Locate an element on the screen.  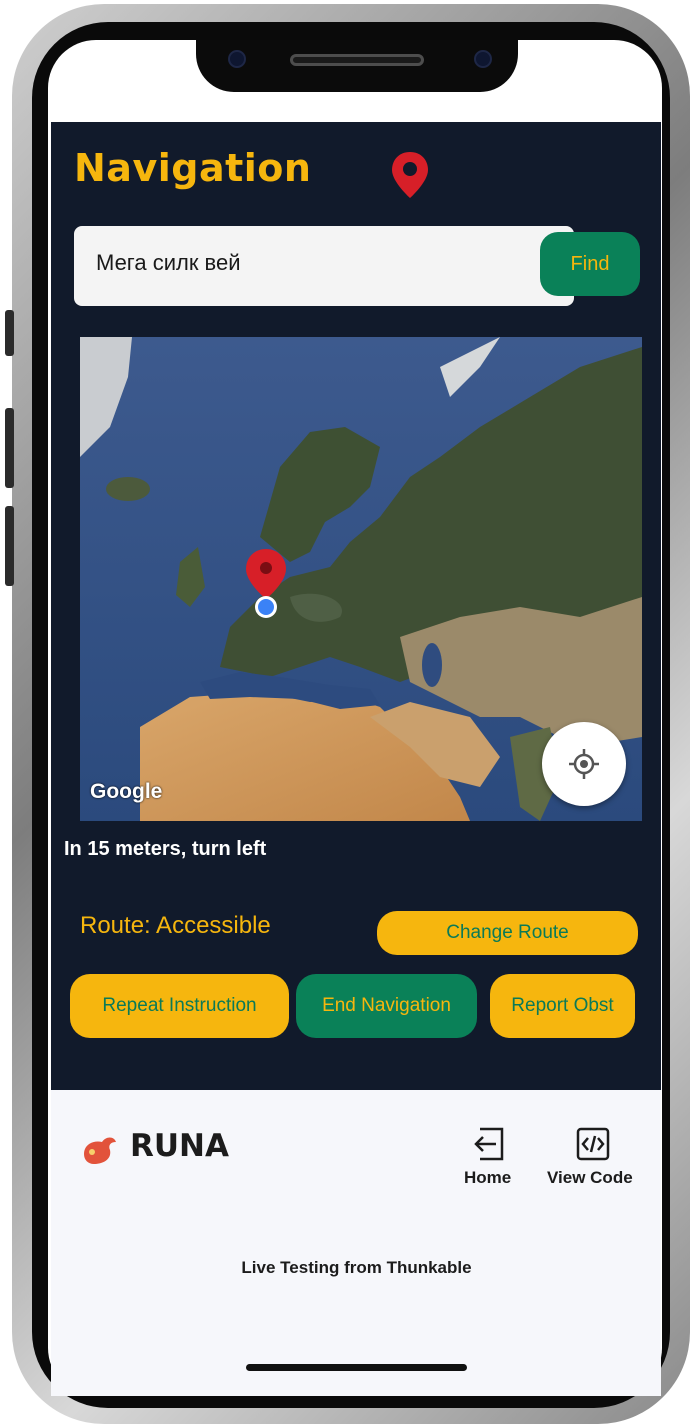
home-button: Home is located at coordinates (487, 1178).